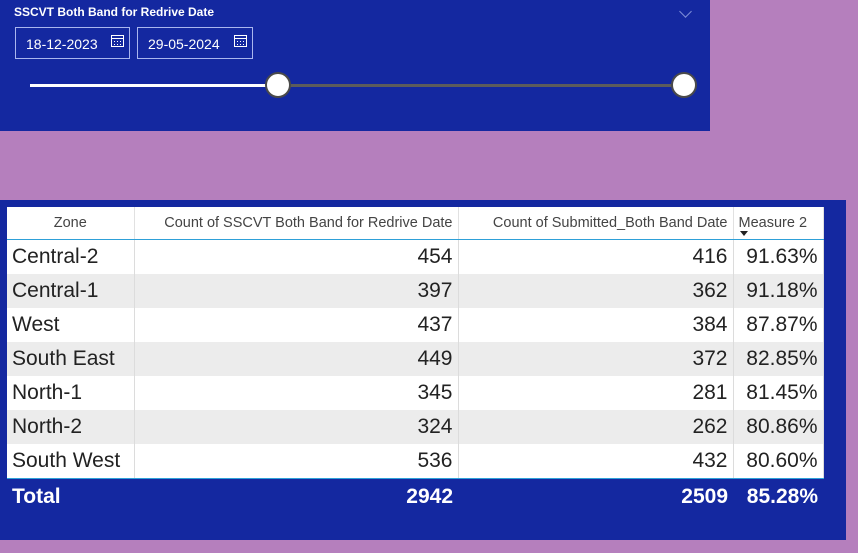 This screenshot has height=553, width=858. Describe the element at coordinates (778, 325) in the screenshot. I see `cell-measure-2: 87.87%` at that location.